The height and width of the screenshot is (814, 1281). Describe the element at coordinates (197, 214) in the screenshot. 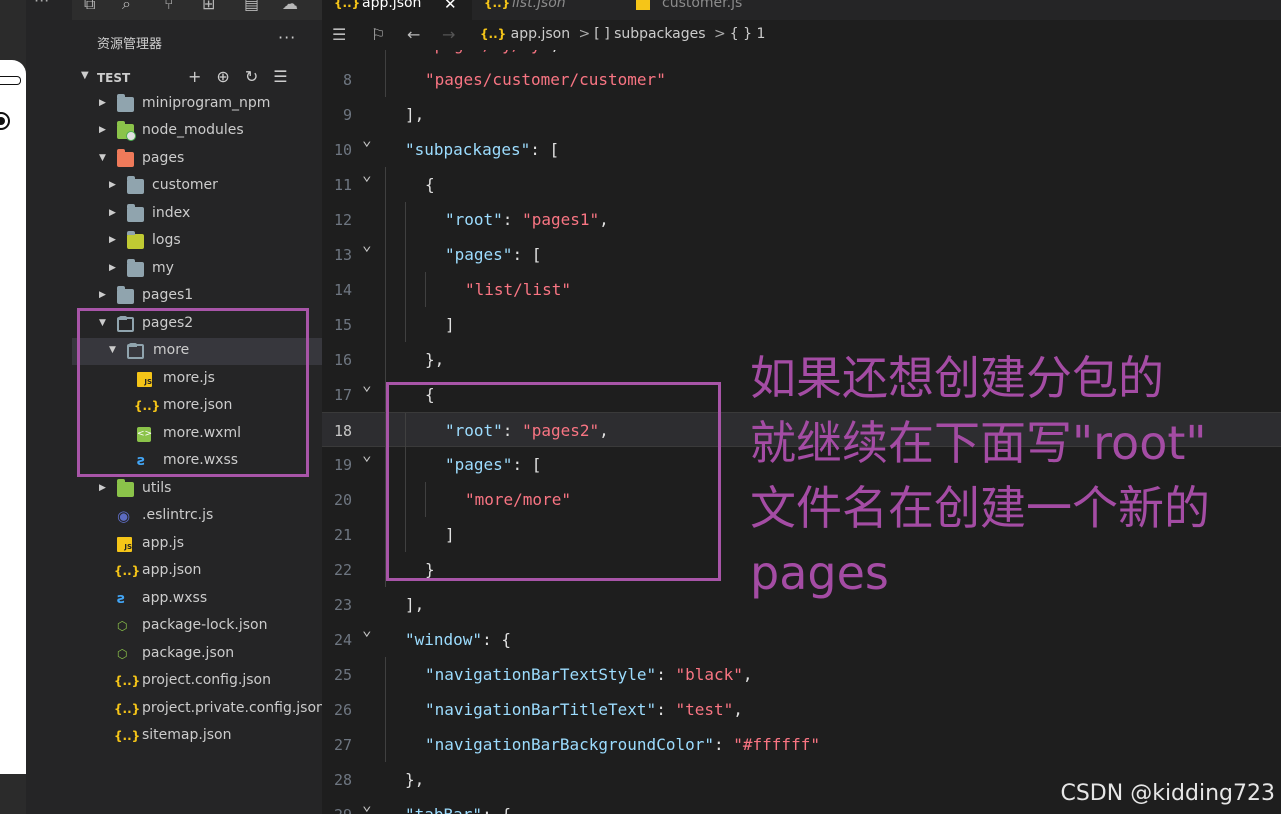

I see `tree-item-index: ▶ index` at that location.